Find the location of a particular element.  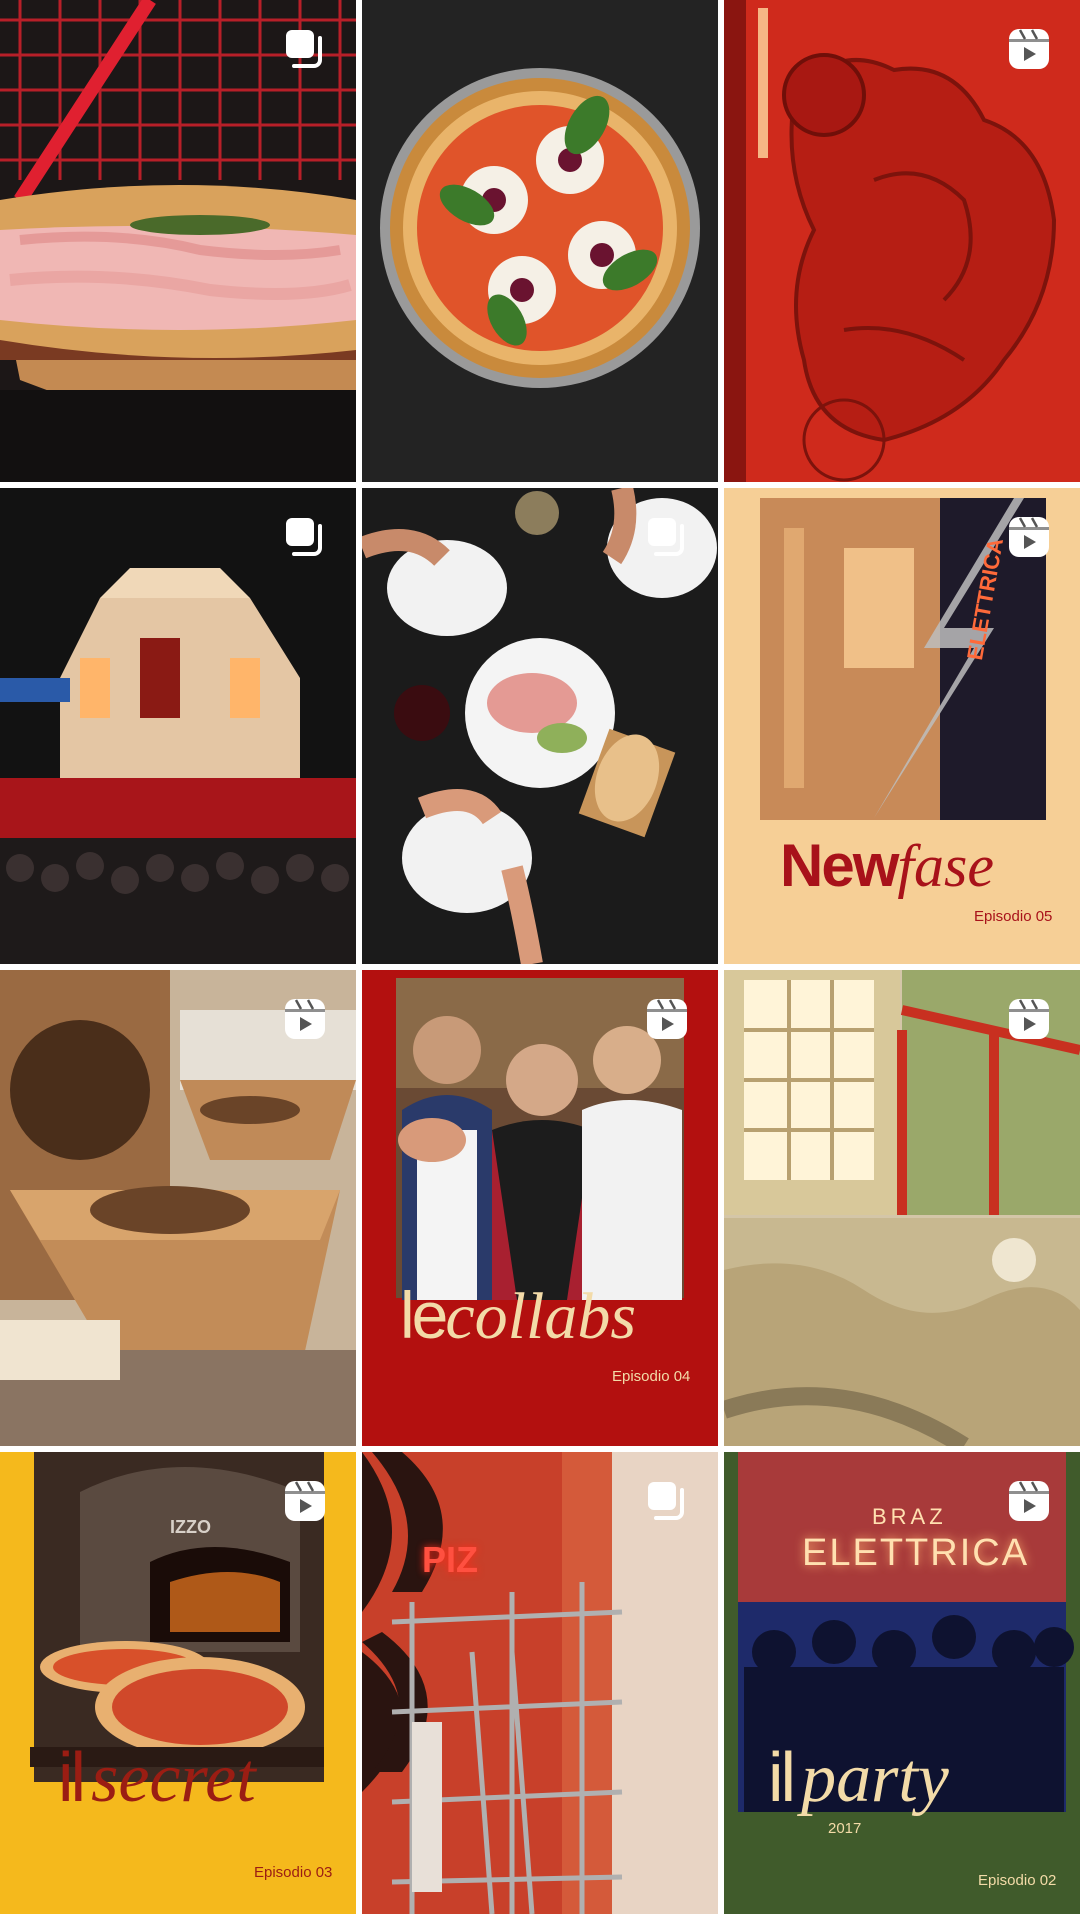

post-tile-pizza is located at coordinates (540, 241).